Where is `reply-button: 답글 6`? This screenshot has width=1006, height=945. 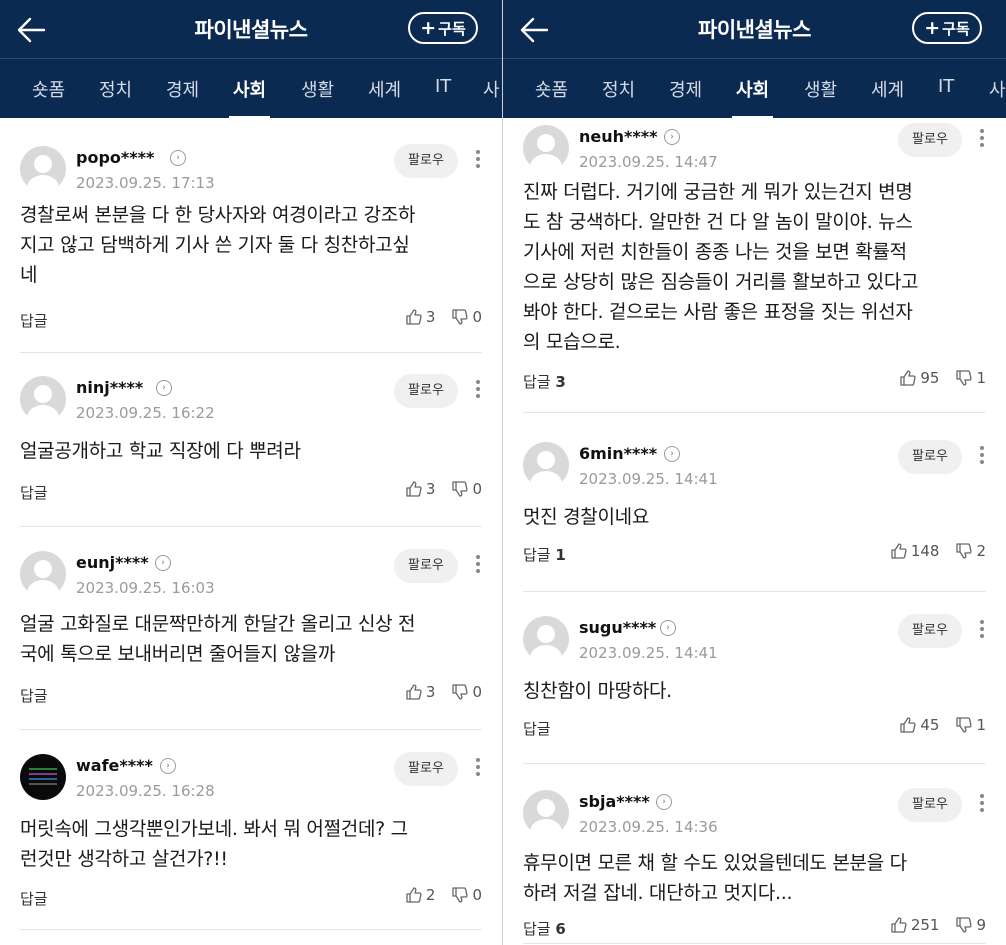
reply-button: 답글 6 is located at coordinates (544, 928).